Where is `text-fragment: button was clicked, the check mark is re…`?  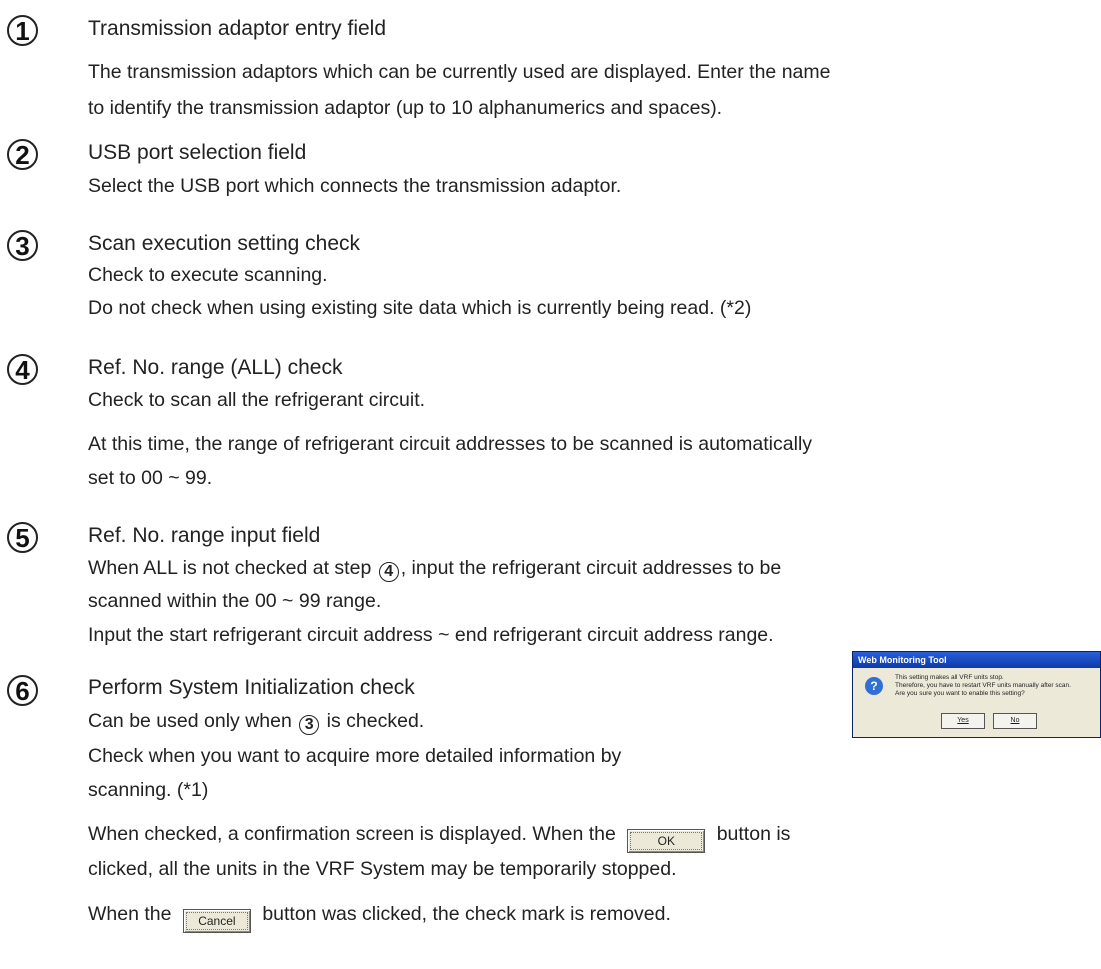 text-fragment: button was clicked, the check mark is re… is located at coordinates (466, 914).